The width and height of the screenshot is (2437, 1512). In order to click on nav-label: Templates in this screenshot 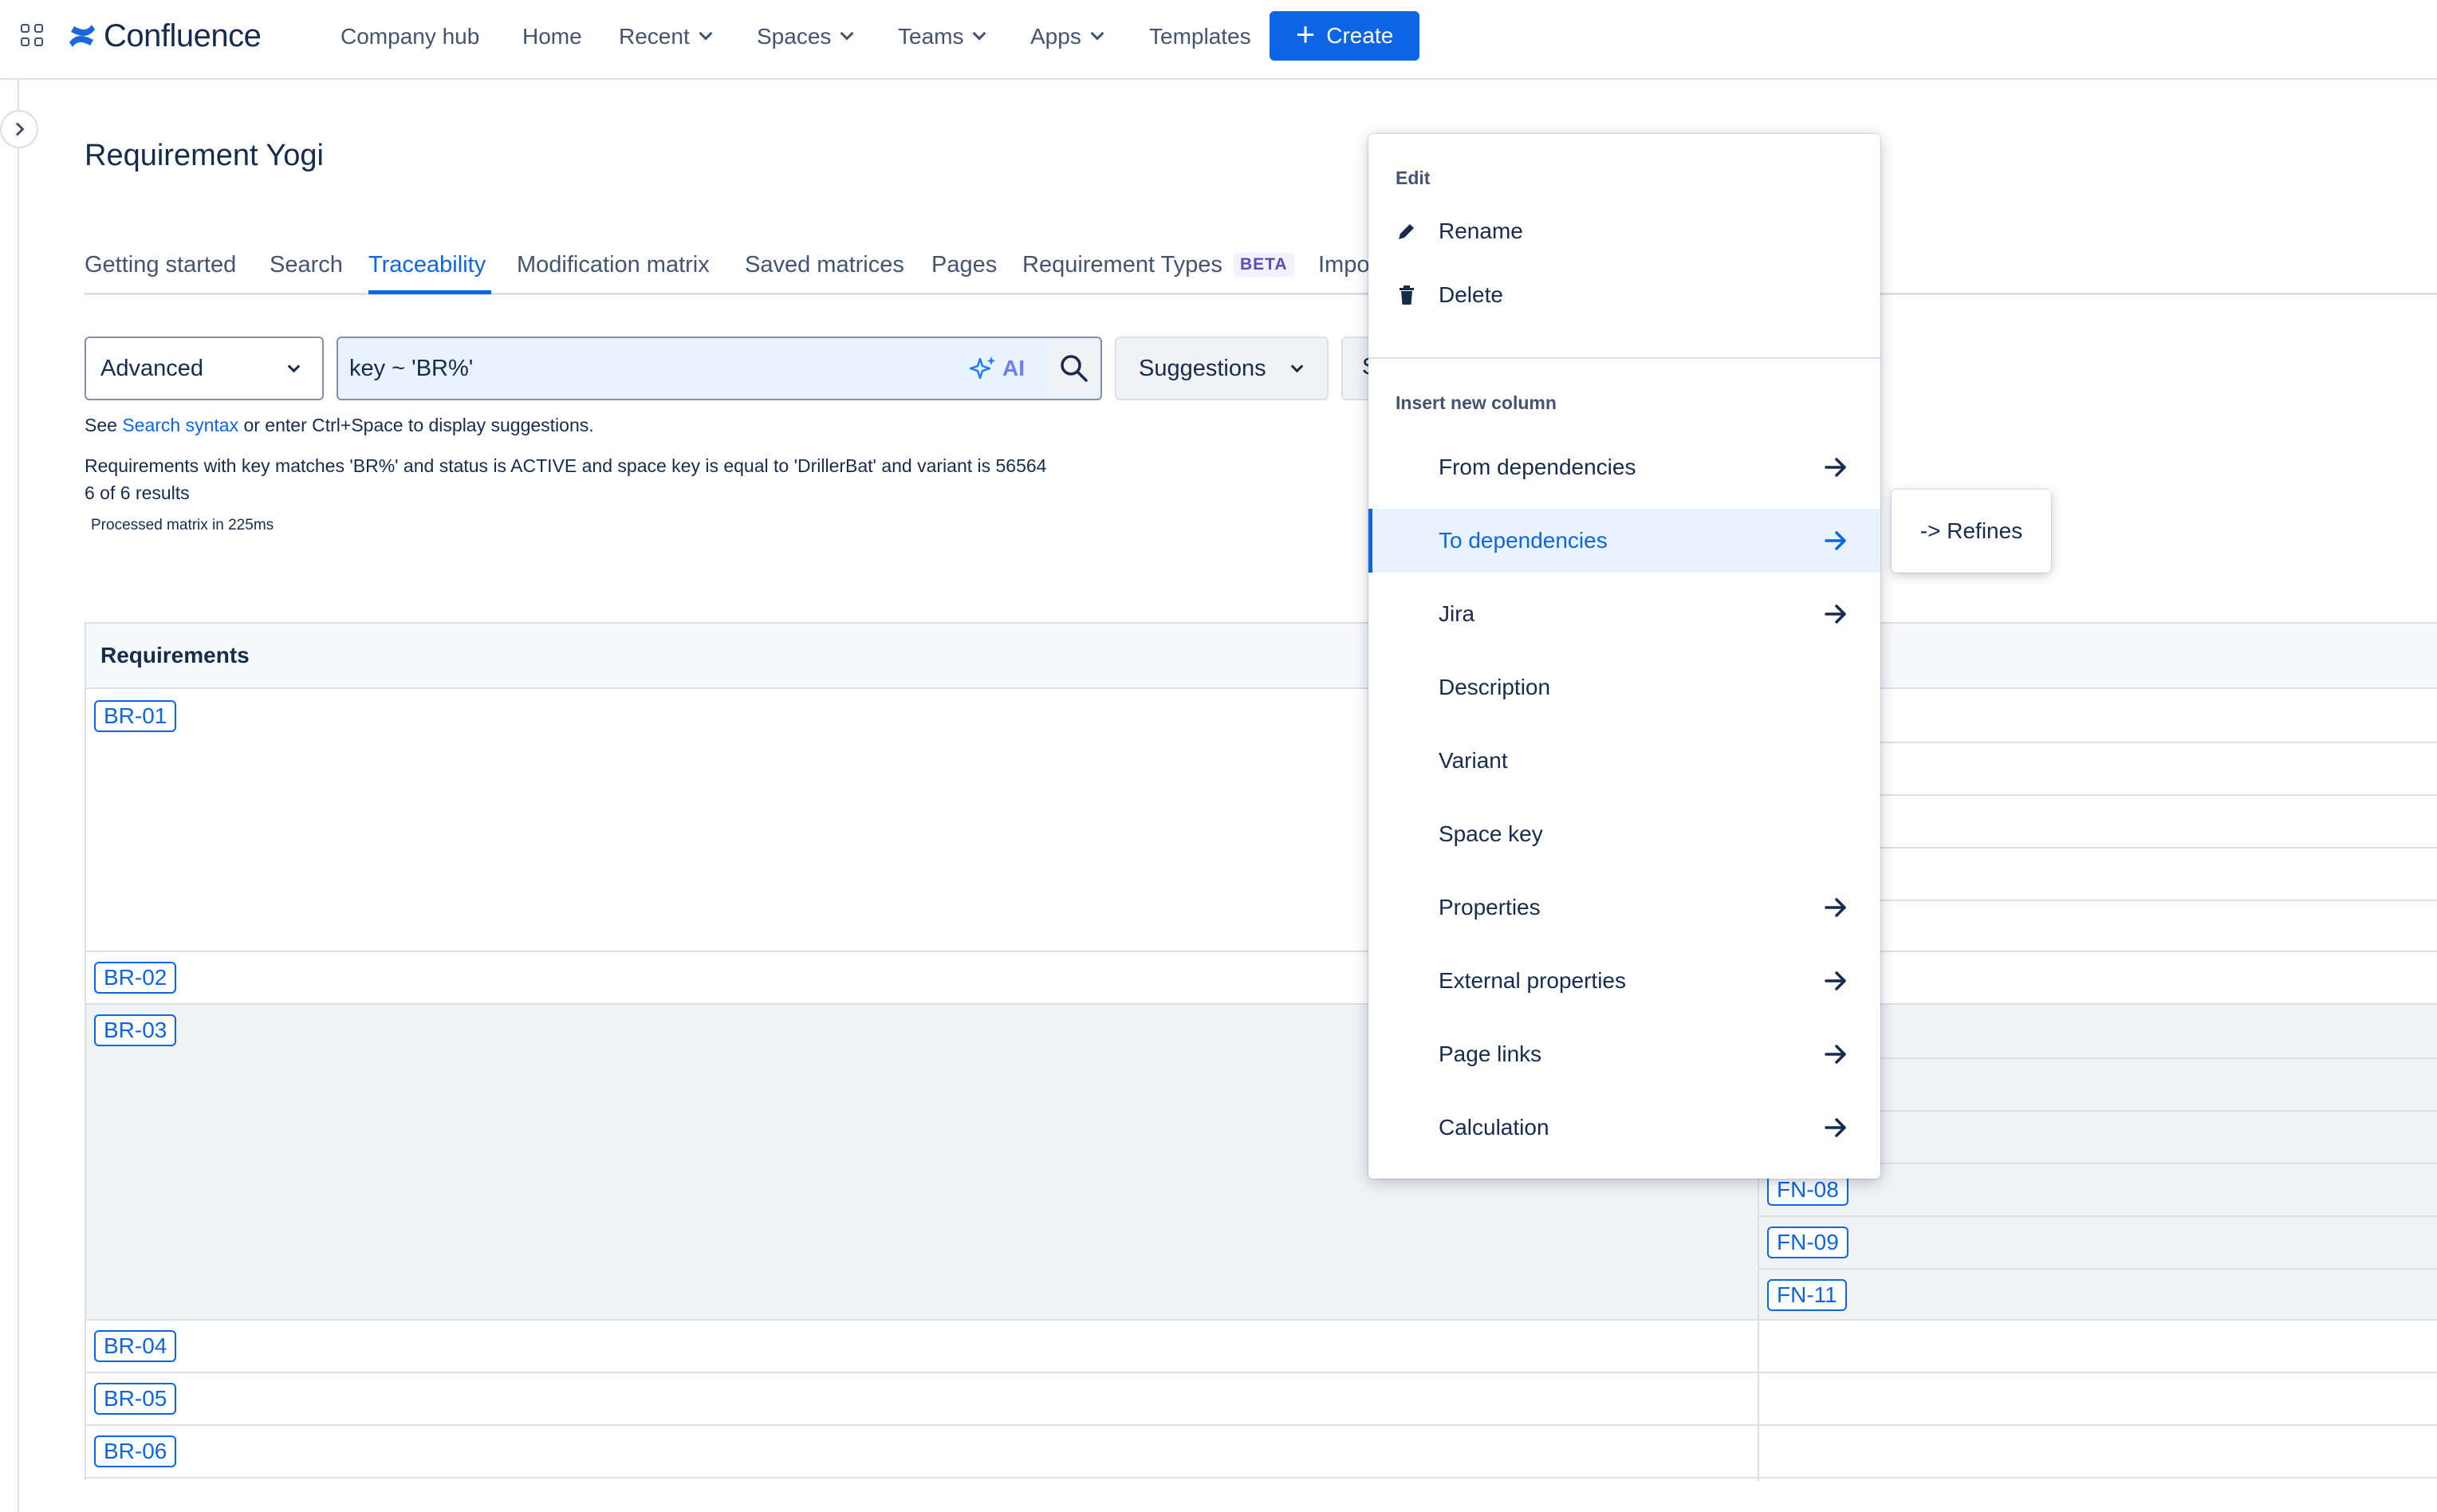, I will do `click(1200, 36)`.